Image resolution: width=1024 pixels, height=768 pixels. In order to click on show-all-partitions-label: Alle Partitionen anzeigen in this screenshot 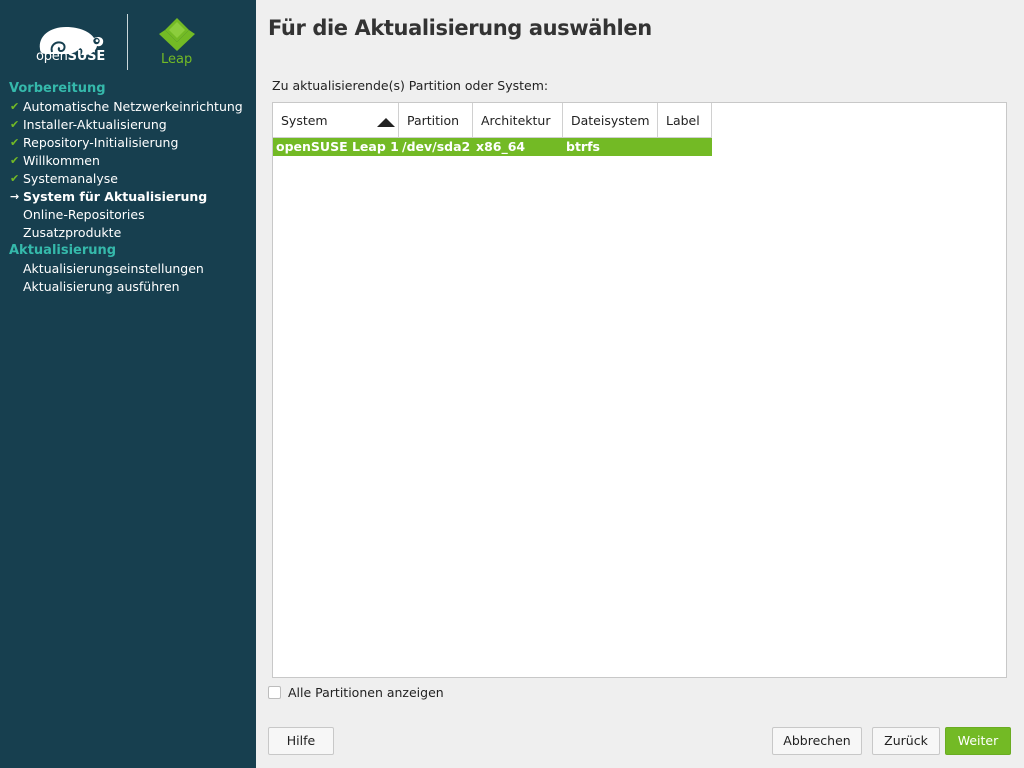, I will do `click(366, 692)`.